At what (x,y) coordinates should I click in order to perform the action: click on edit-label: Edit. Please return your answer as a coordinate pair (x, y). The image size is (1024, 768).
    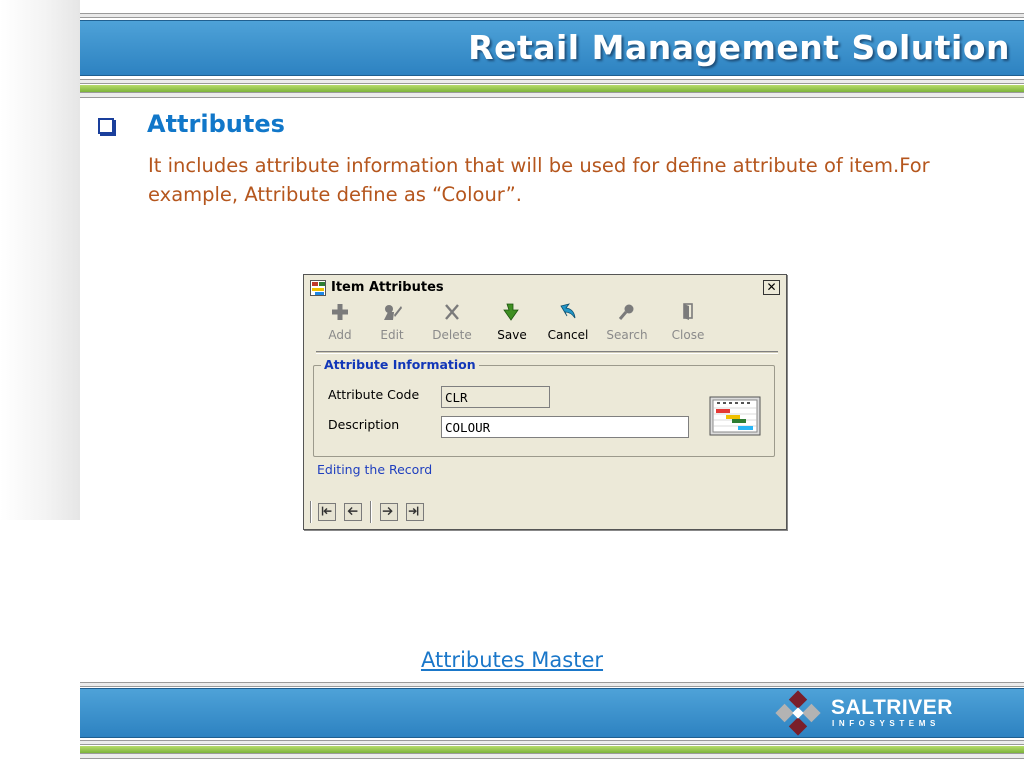
    Looking at the image, I should click on (392, 335).